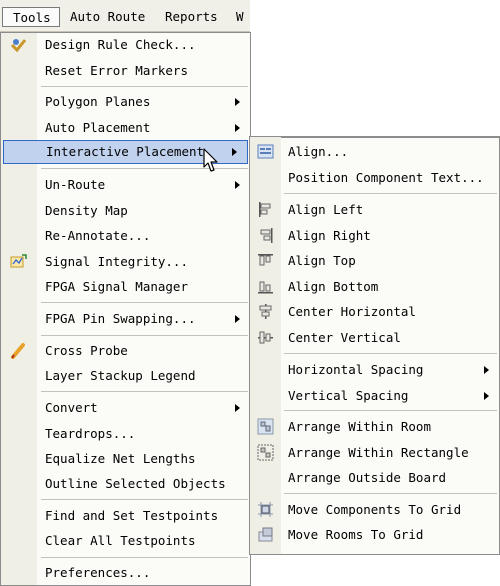 The height and width of the screenshot is (586, 500). I want to click on menu-item-label: Convert, so click(71, 407).